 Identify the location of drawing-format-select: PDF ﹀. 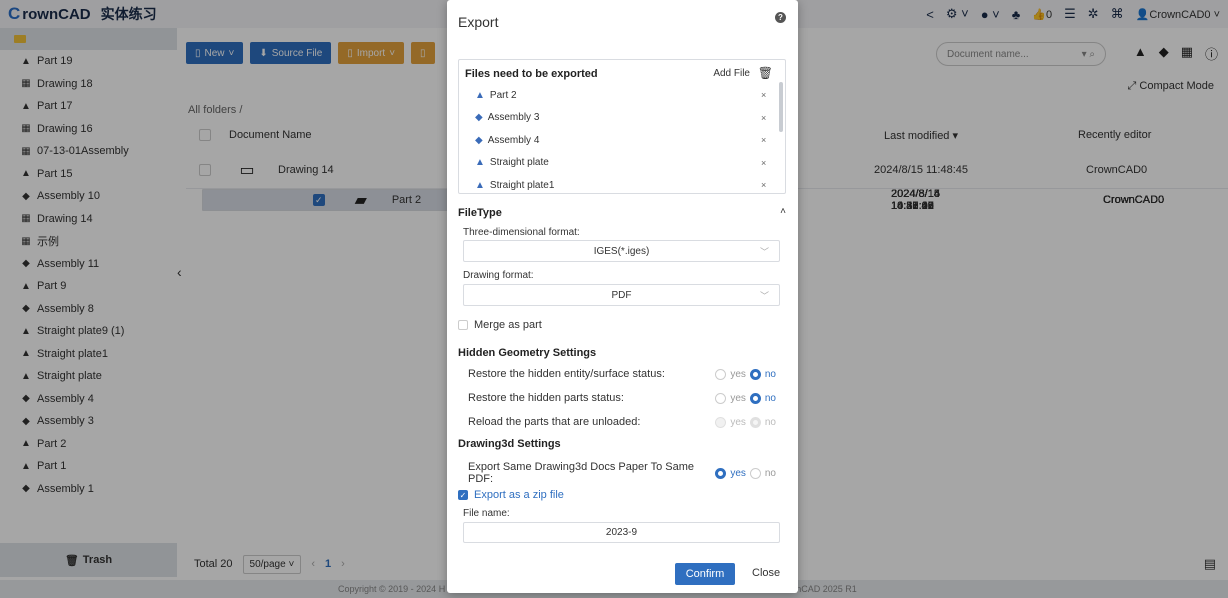
(621, 295).